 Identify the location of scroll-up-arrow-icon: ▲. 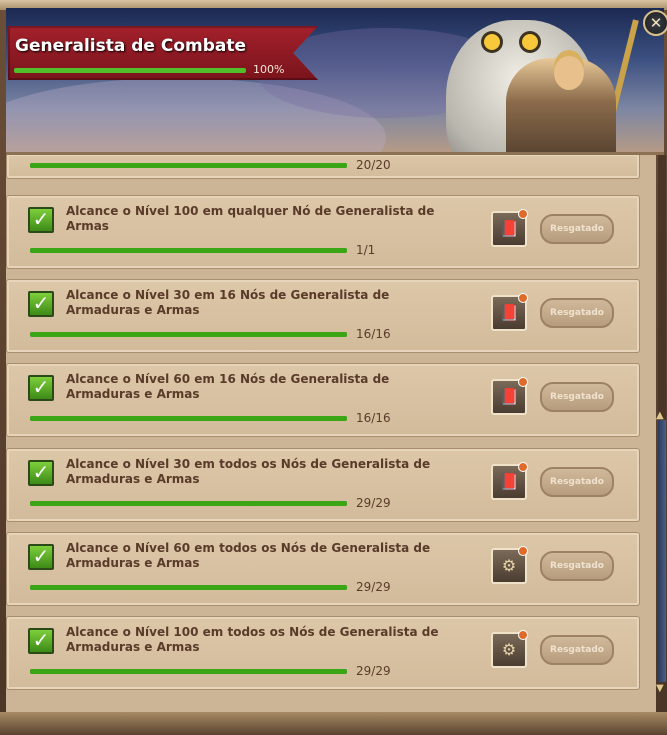
(660, 415).